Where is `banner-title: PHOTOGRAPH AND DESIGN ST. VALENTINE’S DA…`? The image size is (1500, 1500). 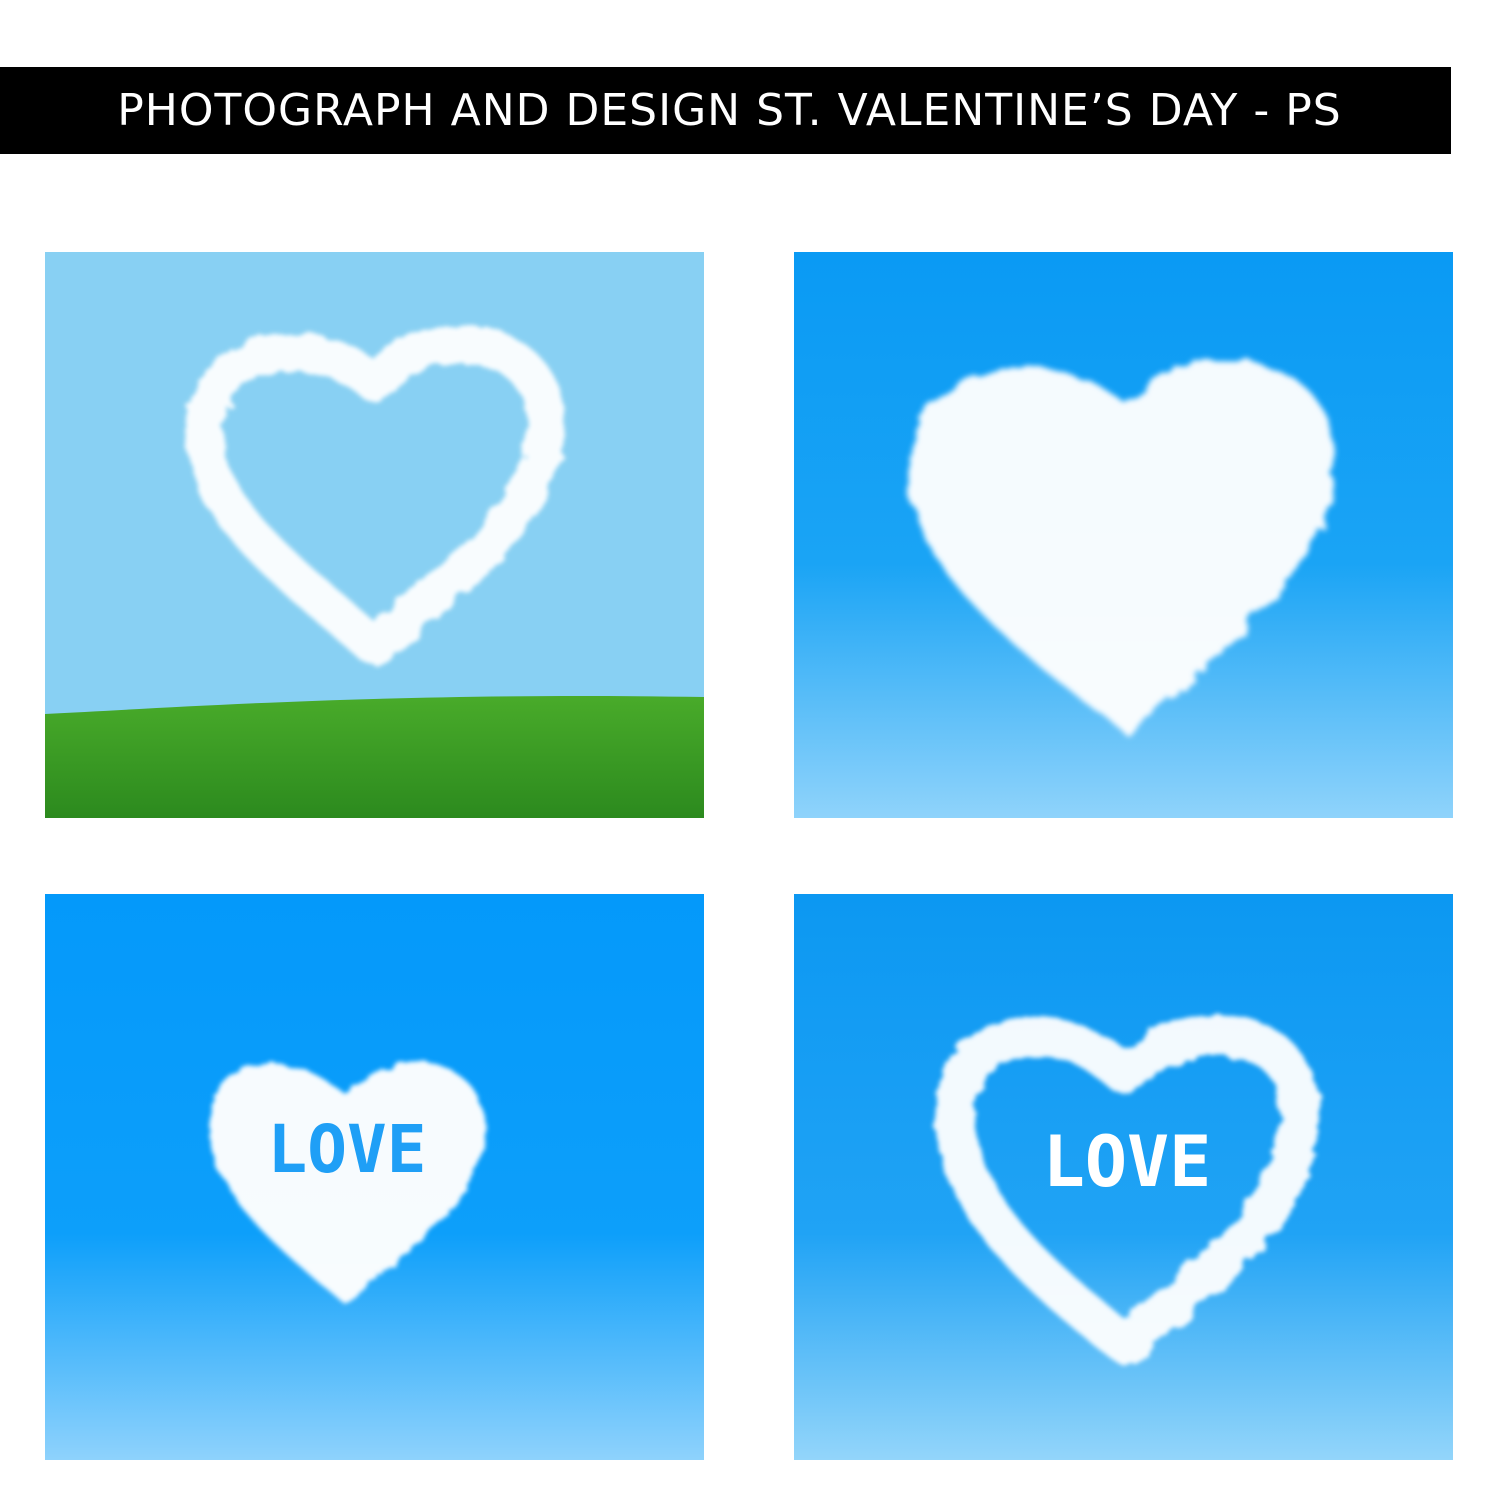 banner-title: PHOTOGRAPH AND DESIGN ST. VALENTINE’S DA… is located at coordinates (729, 110).